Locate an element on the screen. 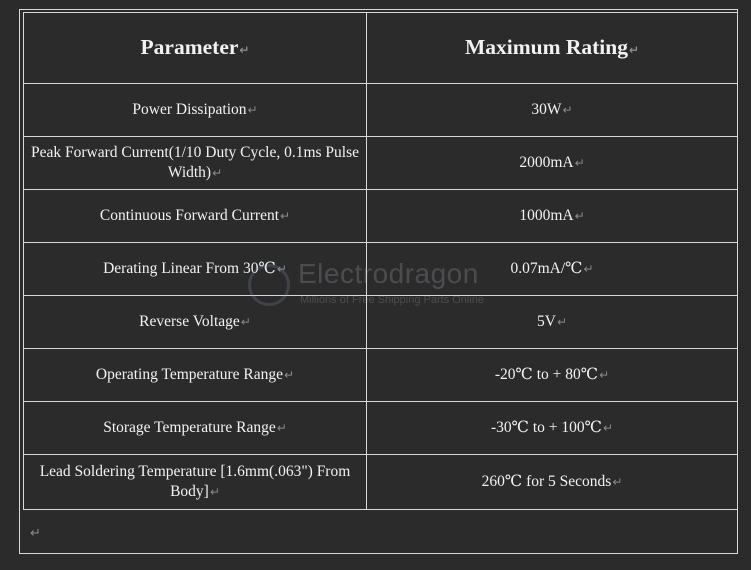  rating-cell: -20℃ to + 80℃↵ is located at coordinates (552, 375).